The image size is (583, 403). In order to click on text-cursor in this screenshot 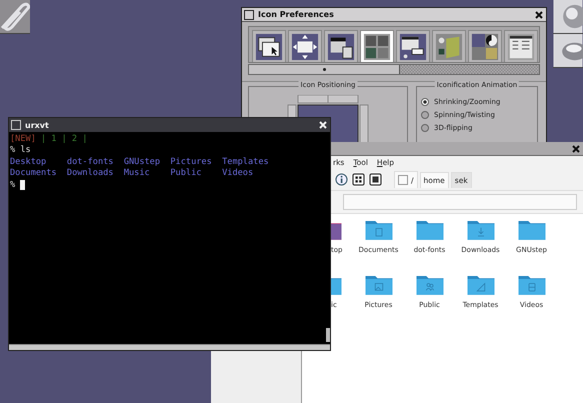, I will do `click(23, 185)`.